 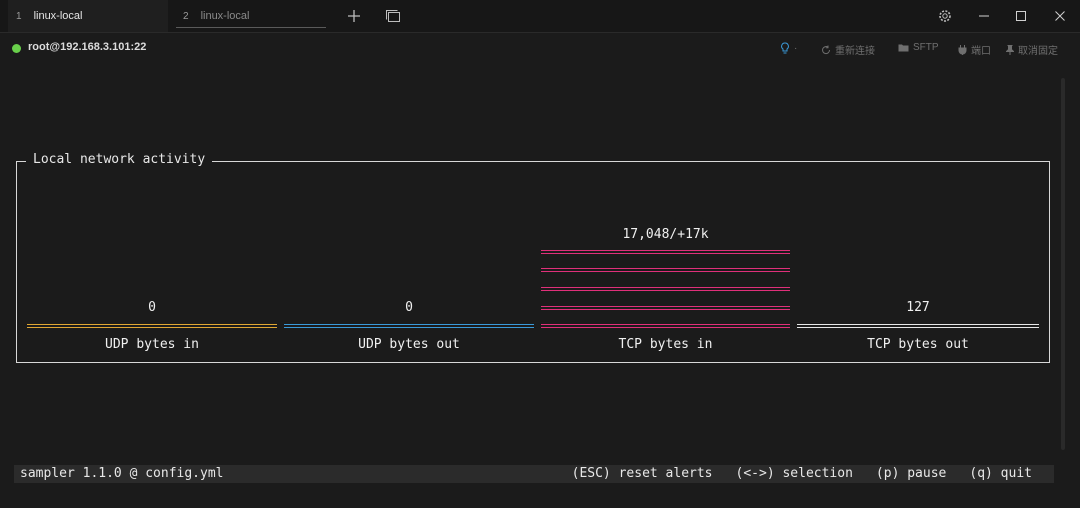 I want to click on folder-icon, so click(x=903, y=48).